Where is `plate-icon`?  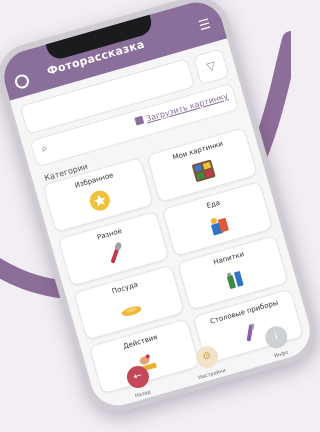 plate-icon is located at coordinates (131, 311).